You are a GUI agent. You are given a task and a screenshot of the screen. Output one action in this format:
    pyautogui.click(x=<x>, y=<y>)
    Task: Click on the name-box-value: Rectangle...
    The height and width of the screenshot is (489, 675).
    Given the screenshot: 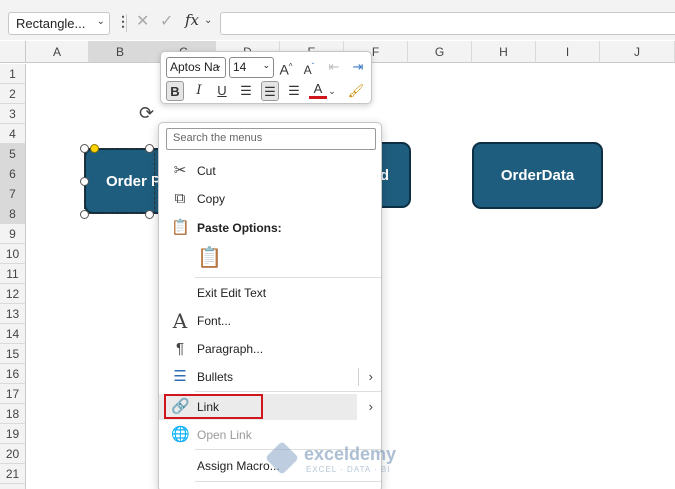 What is the action you would take?
    pyautogui.click(x=51, y=23)
    